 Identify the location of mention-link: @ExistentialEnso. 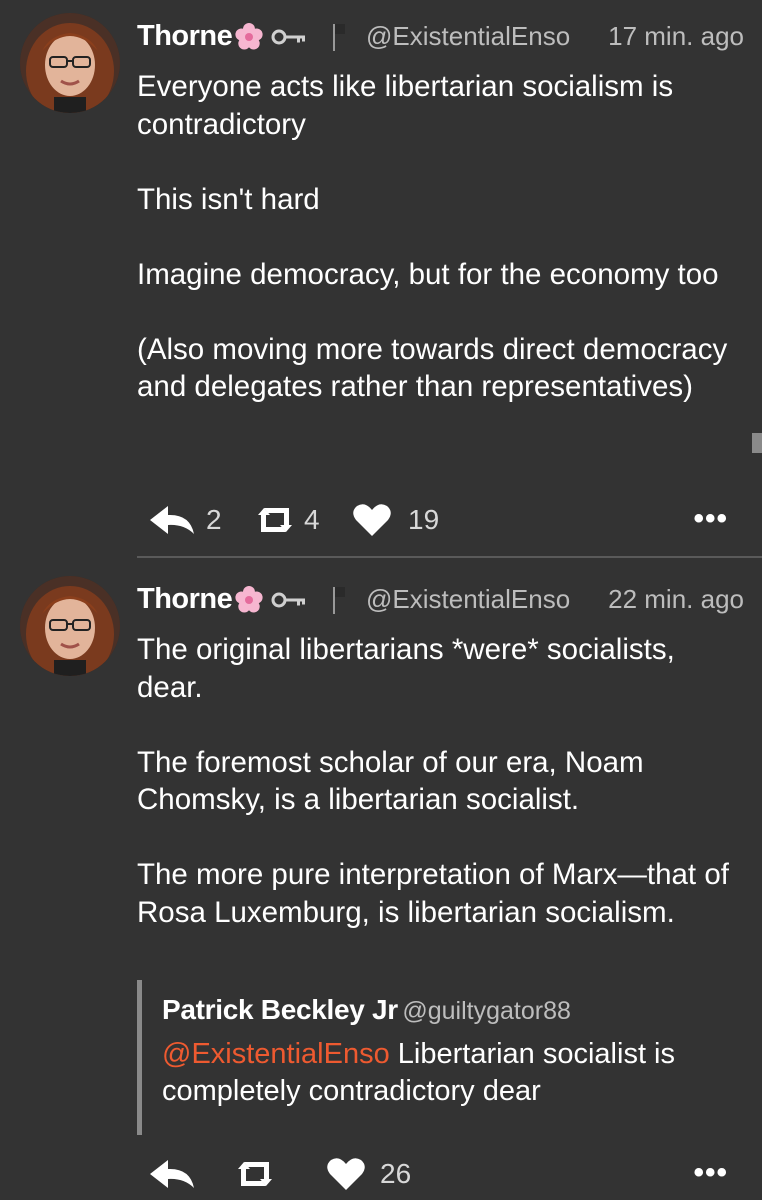
(276, 1054).